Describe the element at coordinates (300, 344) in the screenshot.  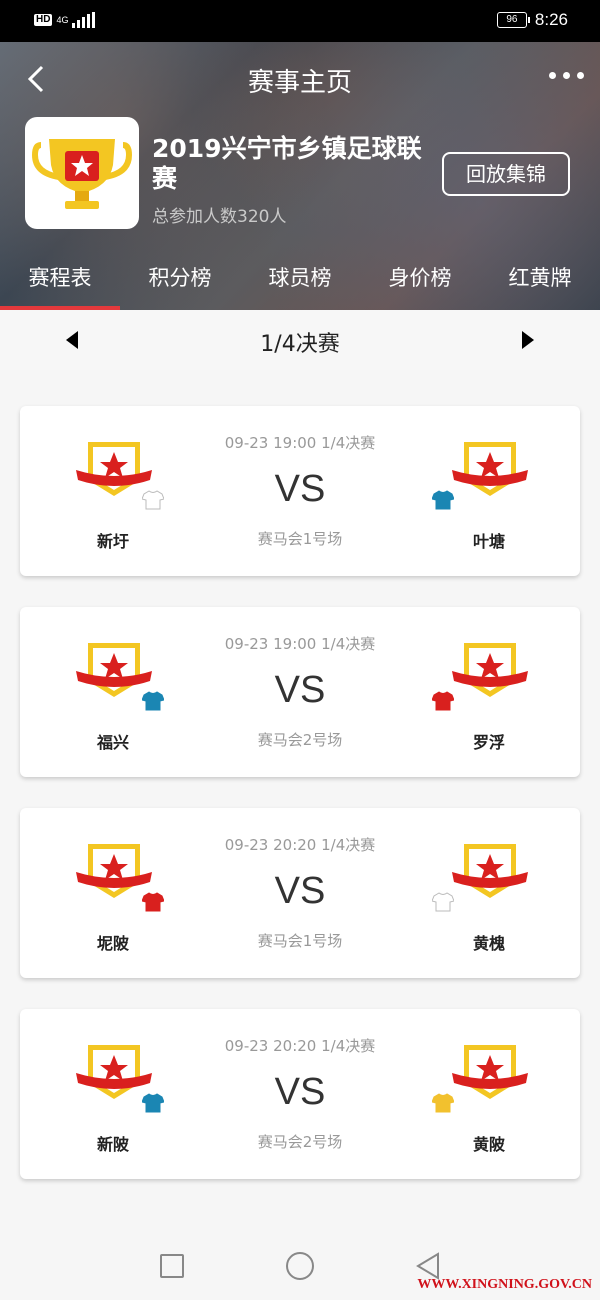
I see `round-label: 1/4决赛` at that location.